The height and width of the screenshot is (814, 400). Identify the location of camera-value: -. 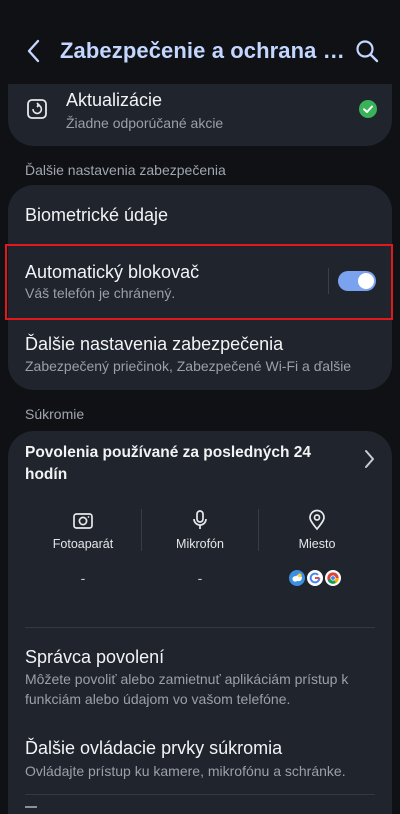
(83, 578).